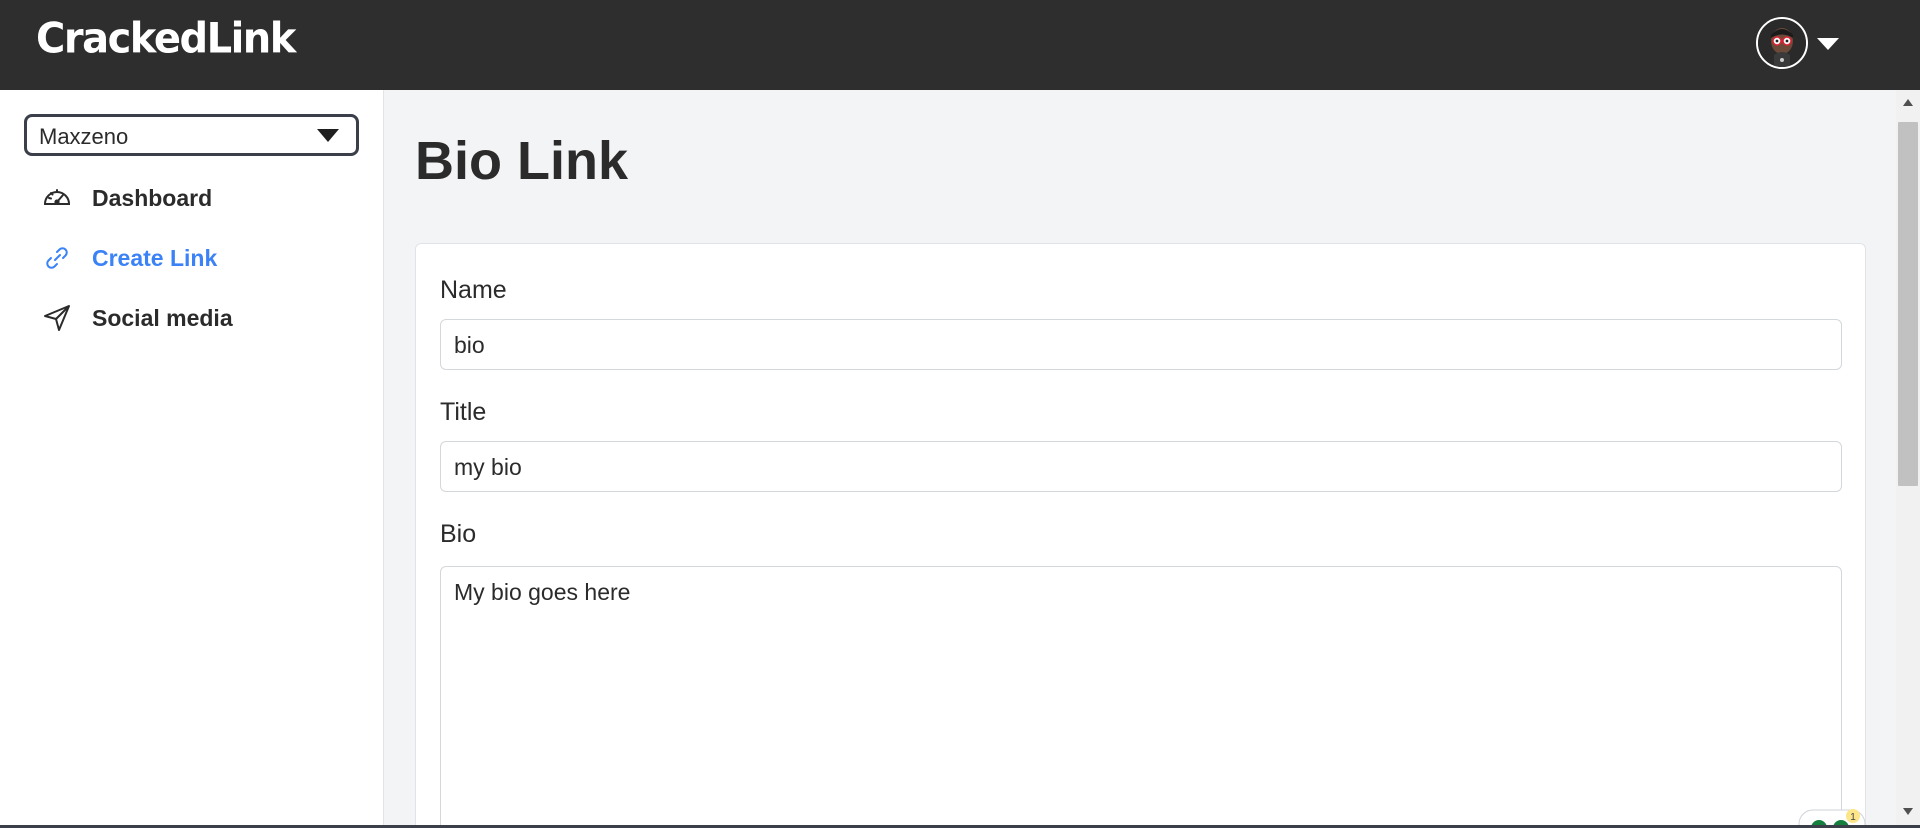  I want to click on sidebar-item-label: Social media, so click(162, 317).